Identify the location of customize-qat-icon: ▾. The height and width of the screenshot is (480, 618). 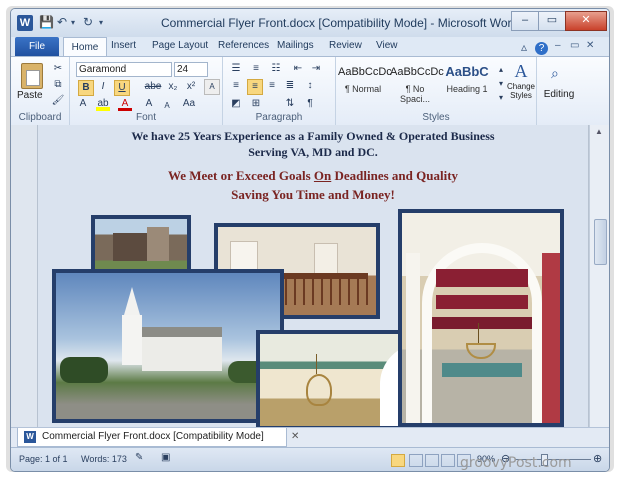
(101, 22).